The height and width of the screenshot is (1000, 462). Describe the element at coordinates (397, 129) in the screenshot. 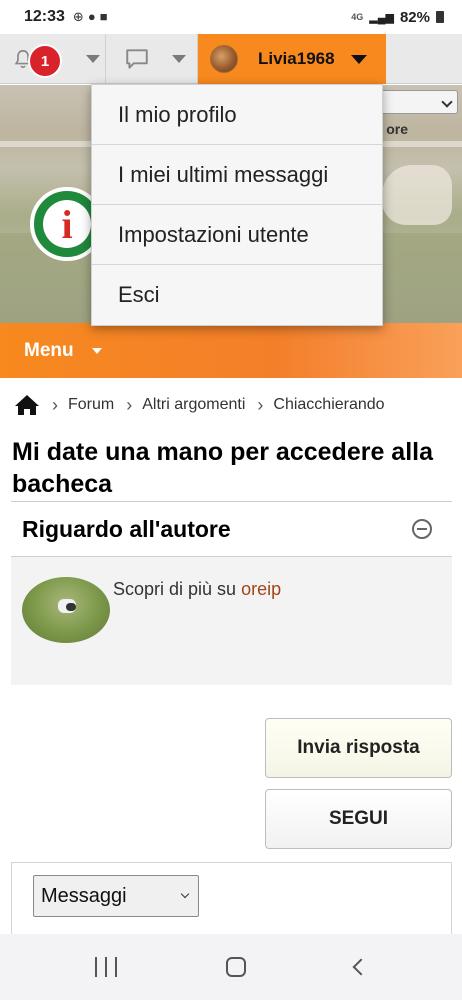

I see `banner-partial-text: ore` at that location.